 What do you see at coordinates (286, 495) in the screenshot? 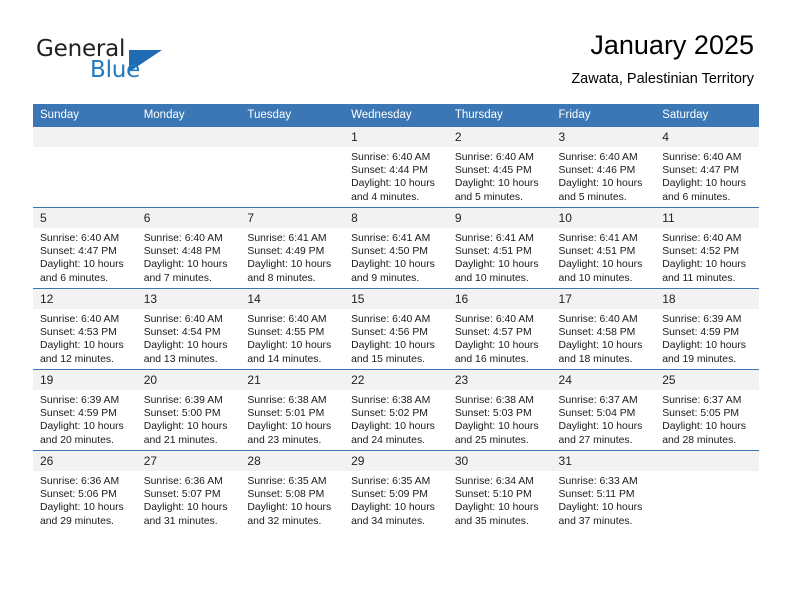
I see `sunset-time: Sunset: 5:08 PM` at bounding box center [286, 495].